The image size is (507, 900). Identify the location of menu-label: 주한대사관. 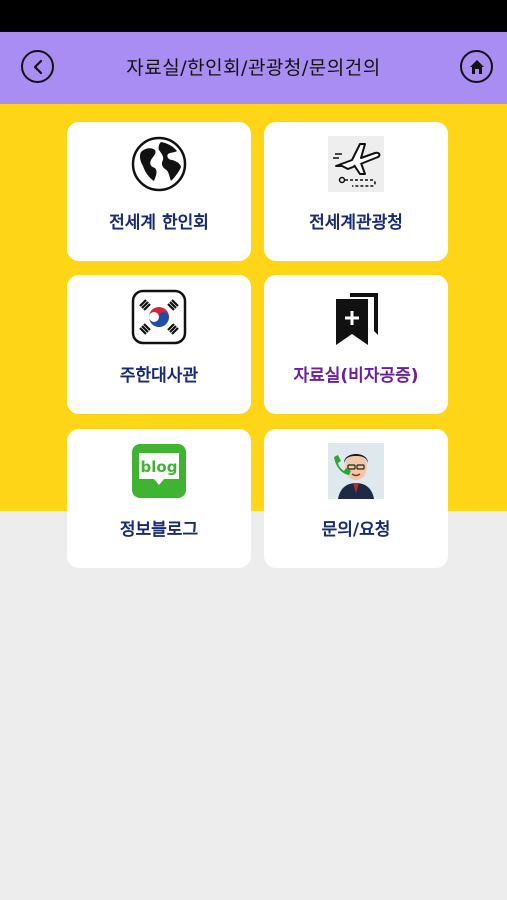
(159, 376).